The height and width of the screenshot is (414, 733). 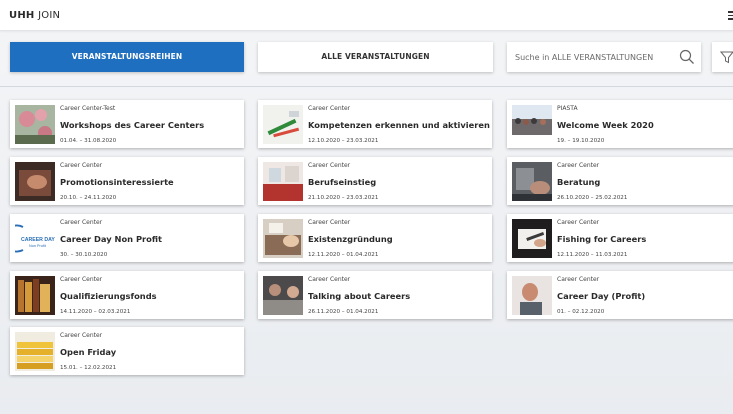 I want to click on career-day-logo: CAREER DAY Non Profit, so click(x=35, y=238).